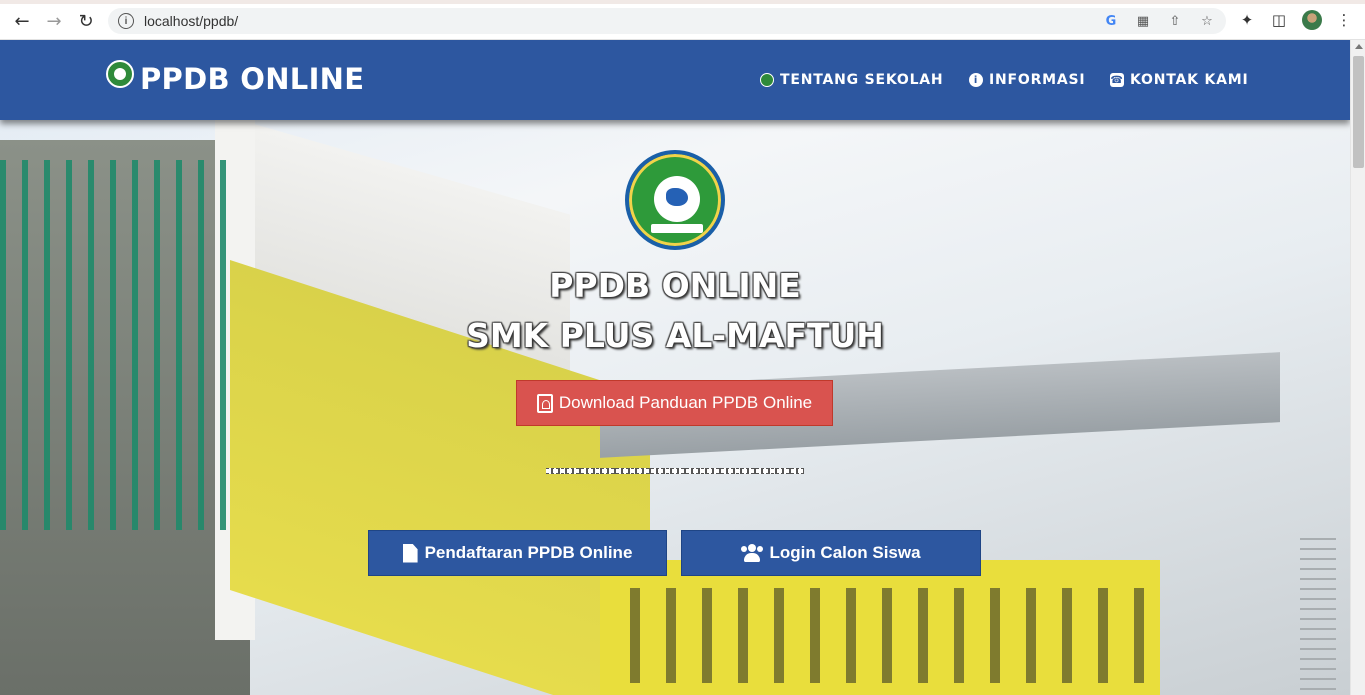 The image size is (1365, 695). I want to click on nav-item-label: TENTANG SEKOLAH, so click(862, 80).